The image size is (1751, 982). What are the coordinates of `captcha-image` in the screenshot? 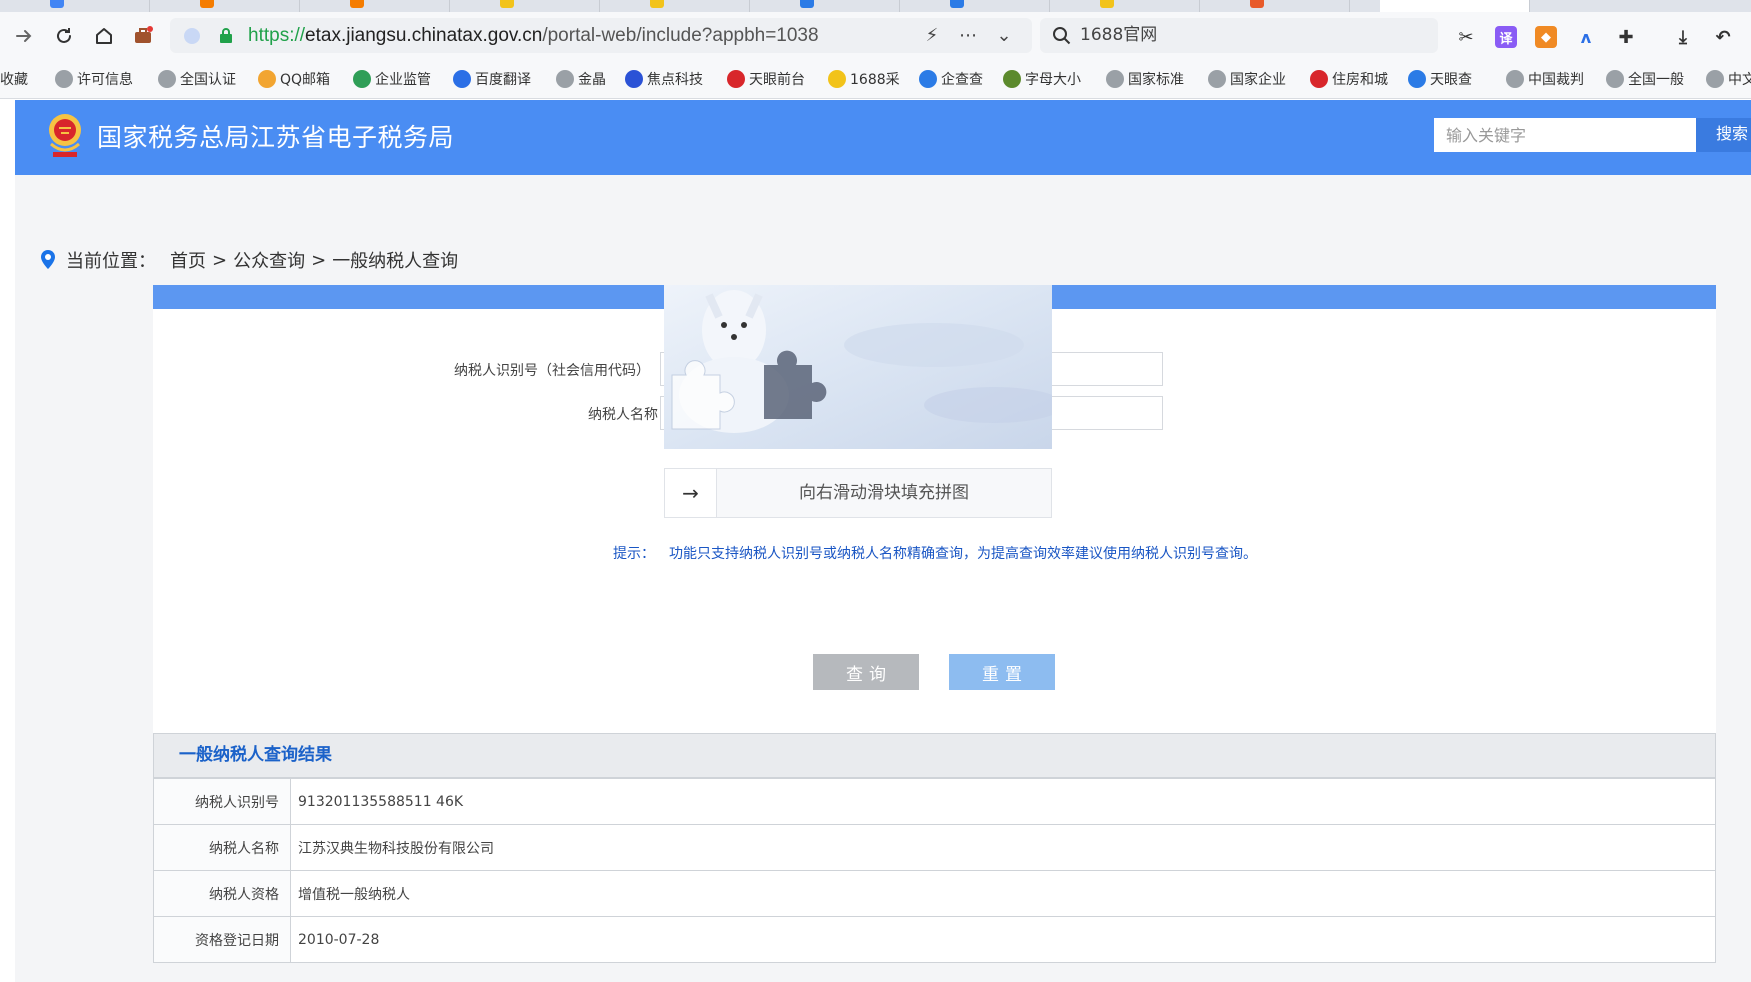 It's located at (858, 367).